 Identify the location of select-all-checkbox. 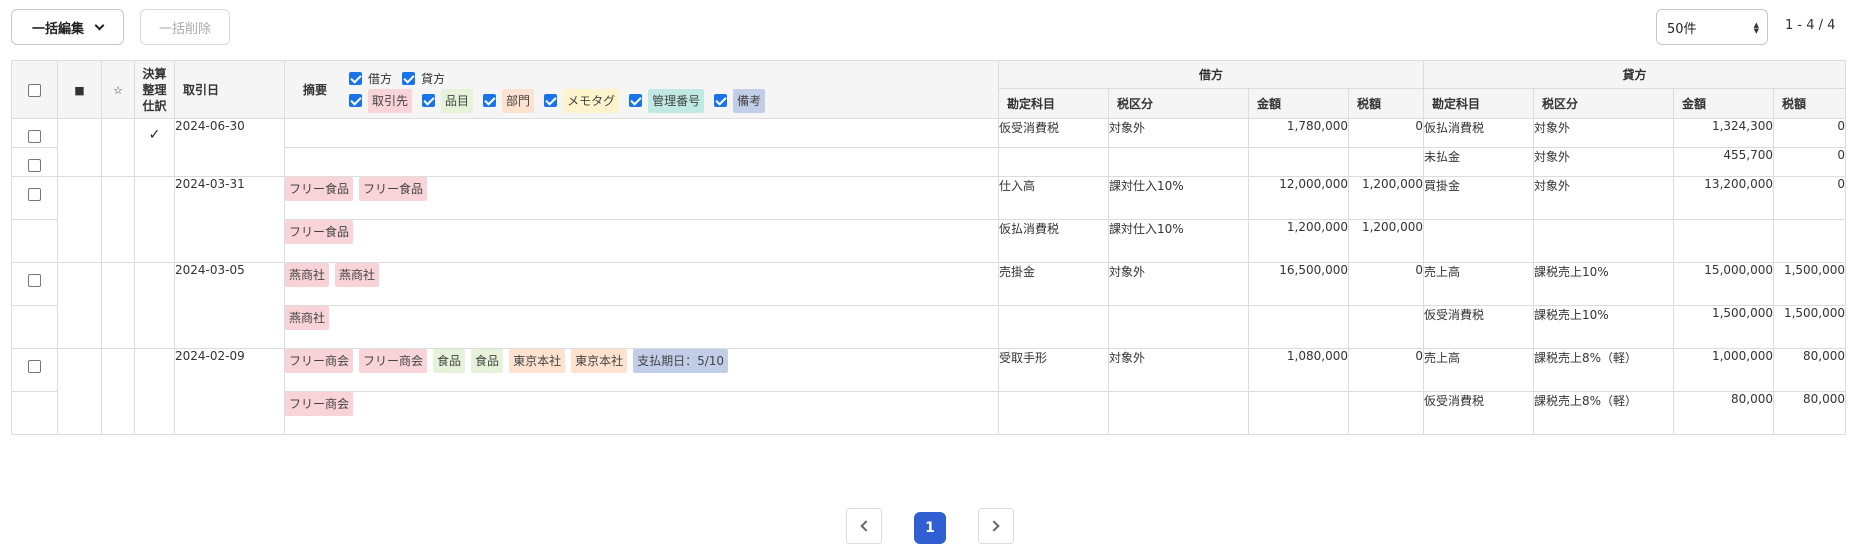
(34, 90).